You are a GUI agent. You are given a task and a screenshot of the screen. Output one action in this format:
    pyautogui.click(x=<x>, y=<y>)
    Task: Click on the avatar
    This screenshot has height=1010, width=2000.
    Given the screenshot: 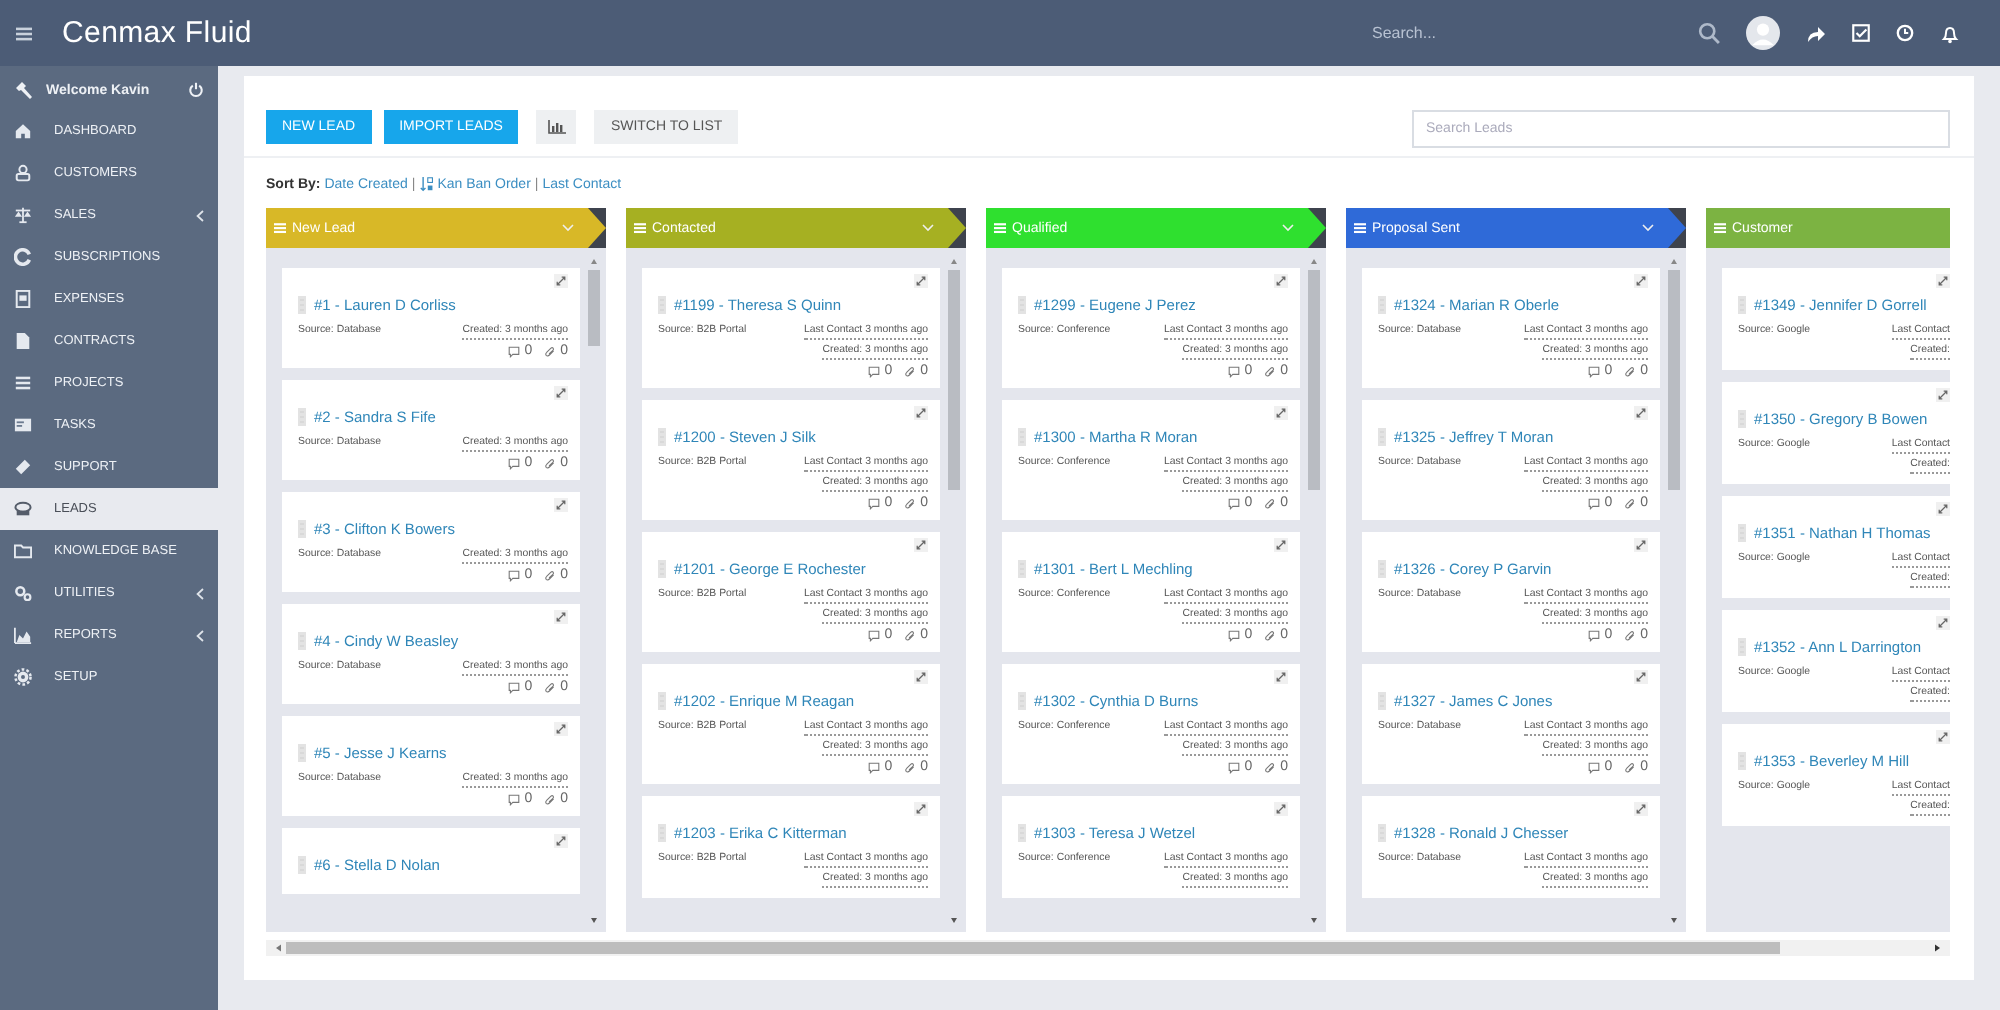 What is the action you would take?
    pyautogui.click(x=1763, y=33)
    